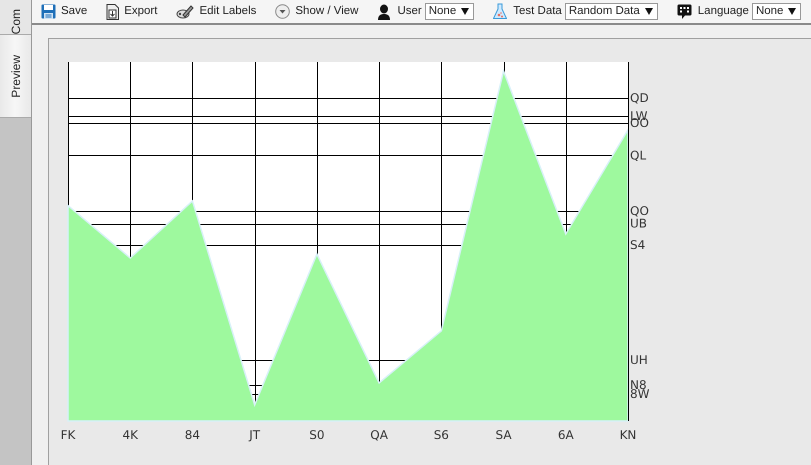  I want to click on axis-label: S4, so click(638, 245).